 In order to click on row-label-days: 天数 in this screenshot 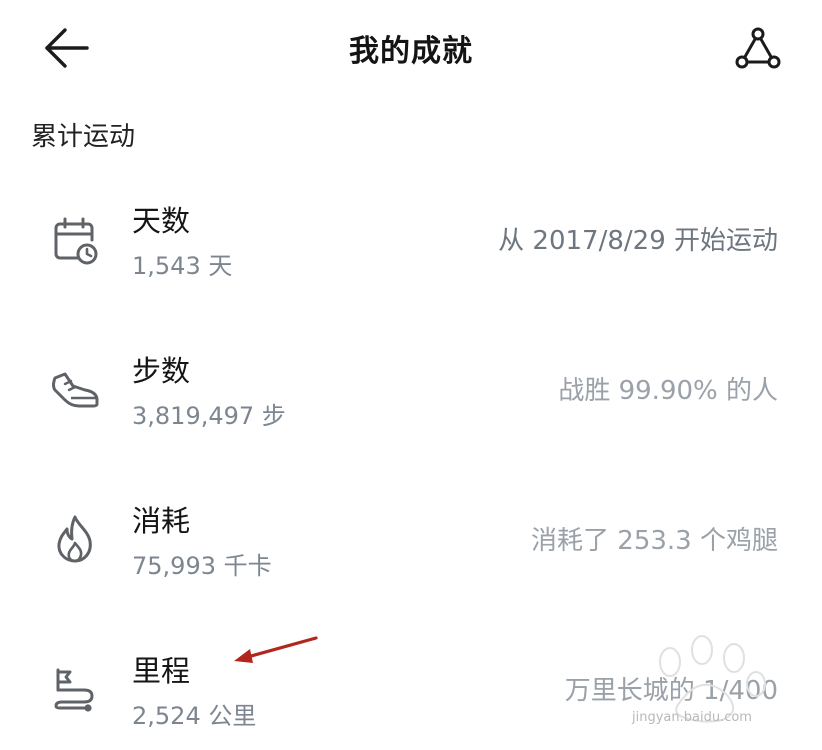, I will do `click(161, 221)`.